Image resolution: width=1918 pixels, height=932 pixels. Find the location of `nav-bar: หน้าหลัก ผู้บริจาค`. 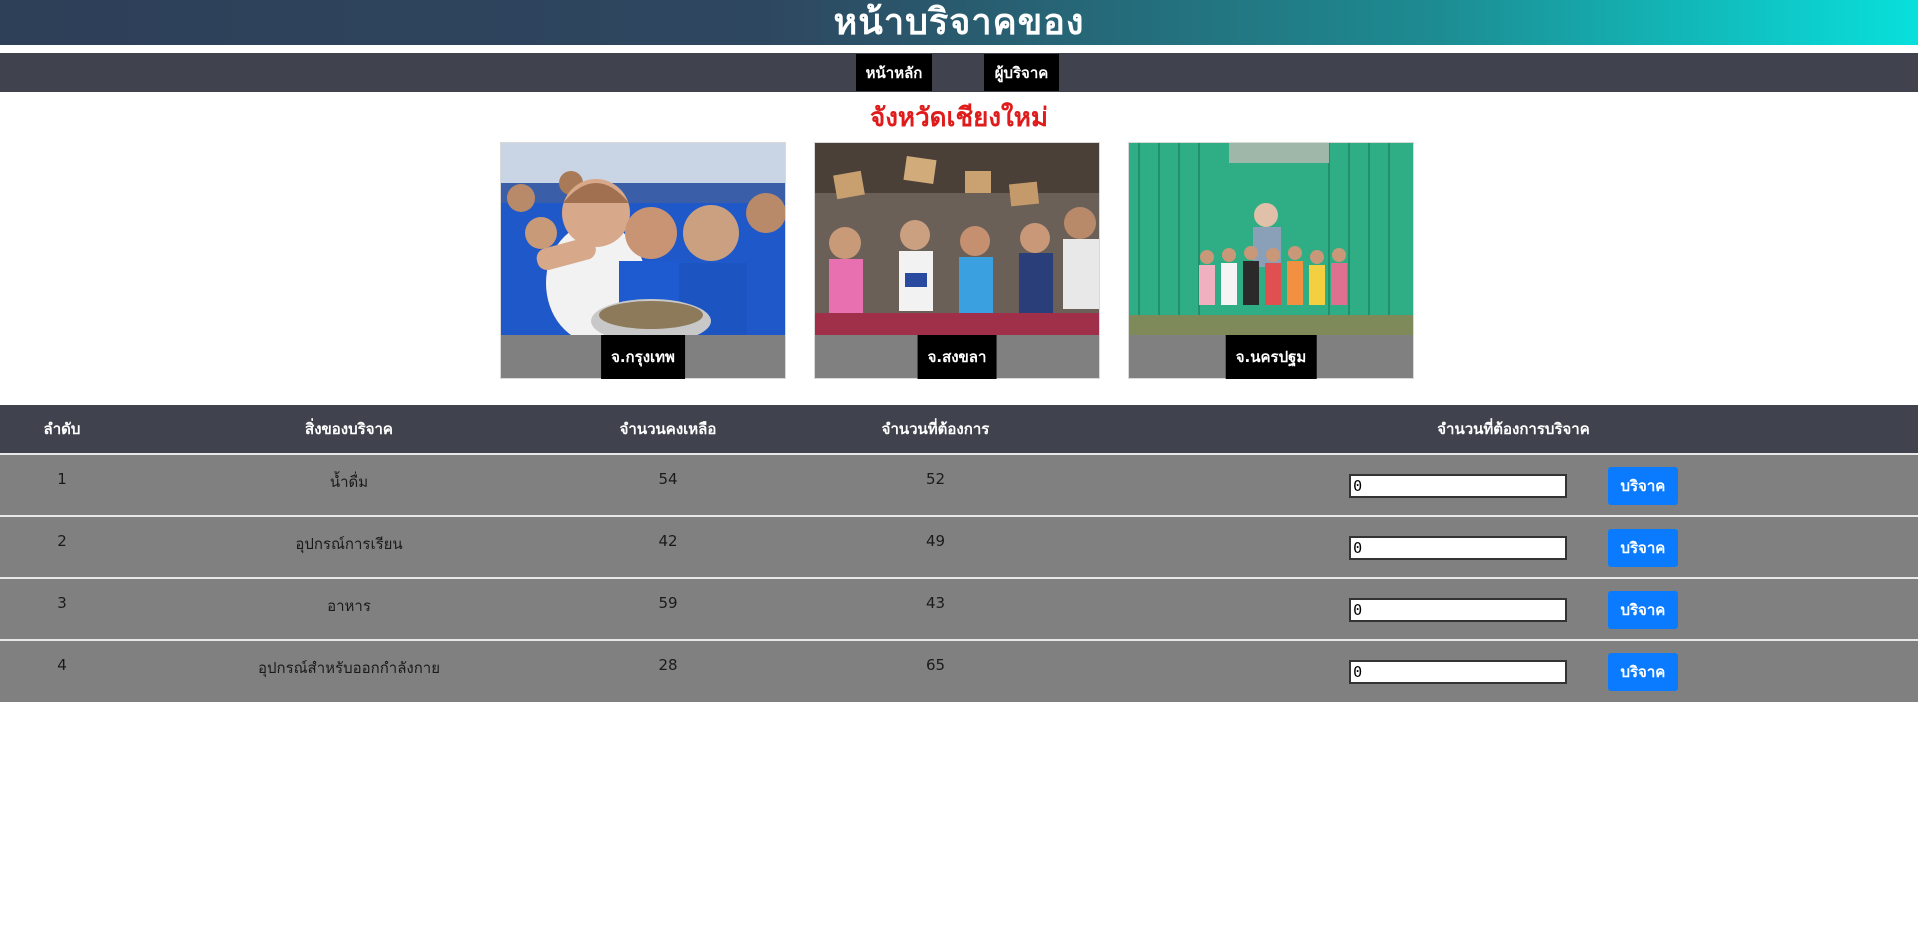

nav-bar: หน้าหลัก ผู้บริจาค is located at coordinates (959, 72).